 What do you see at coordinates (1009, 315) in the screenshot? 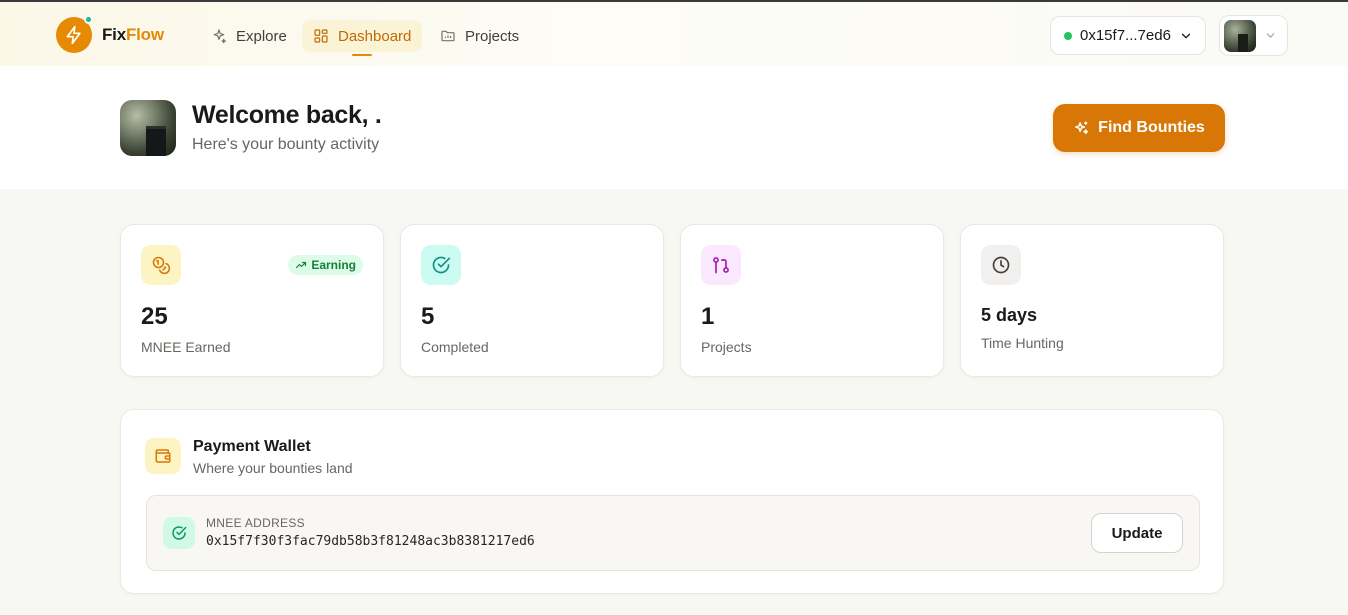
I see `stat-value: 5 days` at bounding box center [1009, 315].